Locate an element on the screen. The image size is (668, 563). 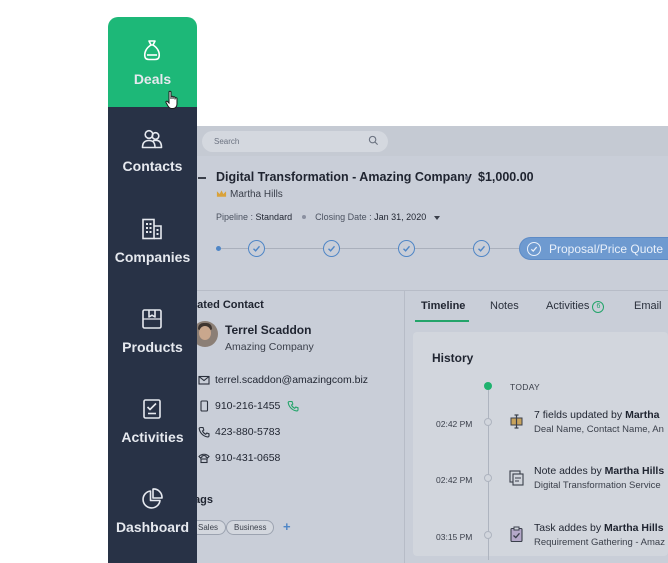
current-stage-label: Proposal/Price Quote is located at coordinates (606, 249).